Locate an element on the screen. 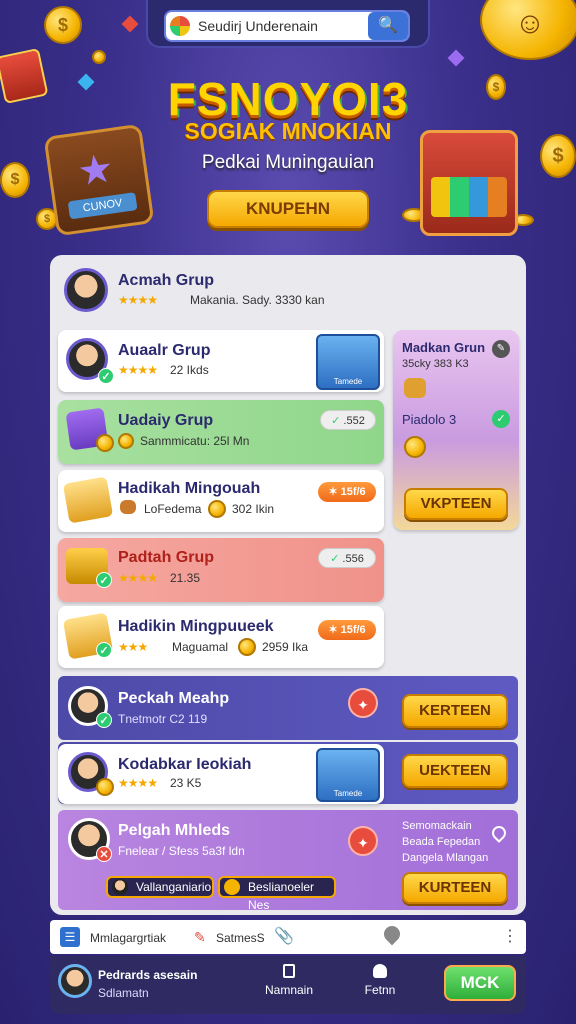 This screenshot has height=1024, width=576. paperclip-icon: 📎 is located at coordinates (284, 936).